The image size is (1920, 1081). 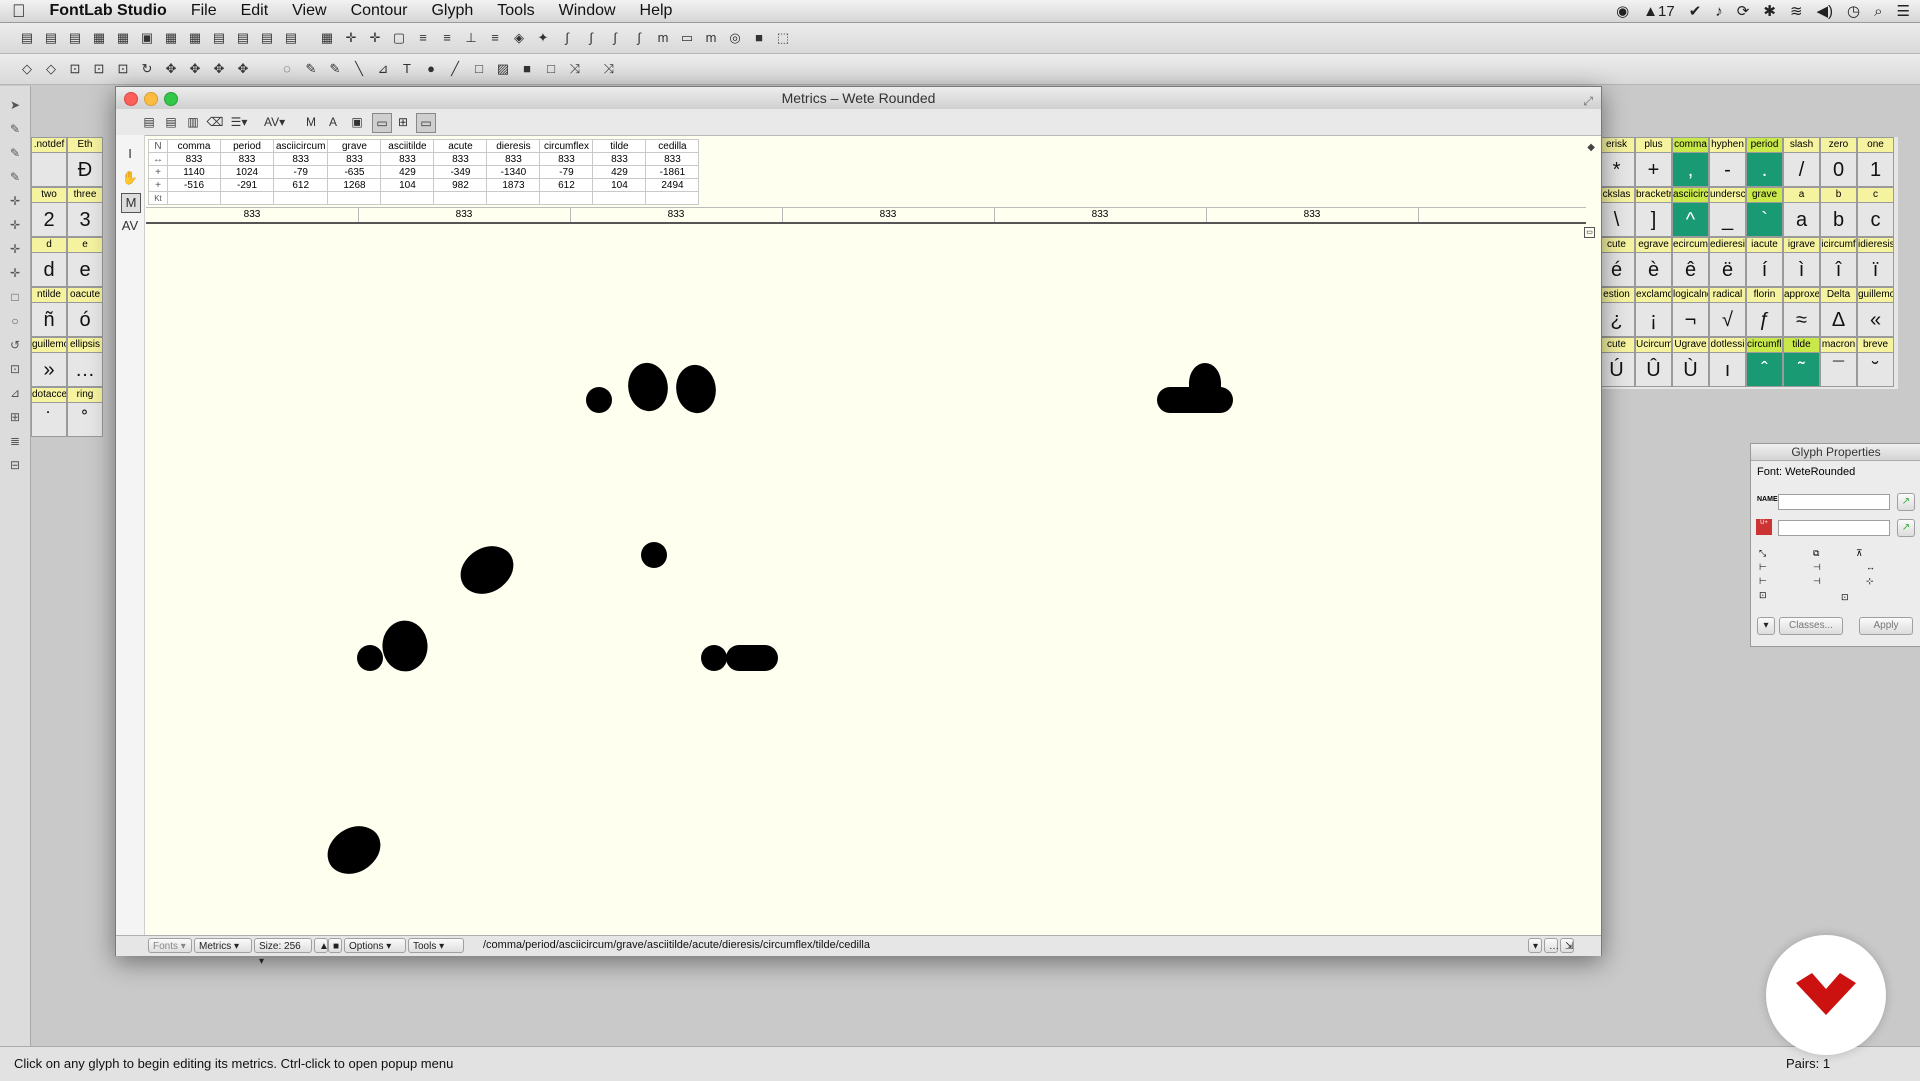 I want to click on metric-icon: ⊼, so click(x=1859, y=553).